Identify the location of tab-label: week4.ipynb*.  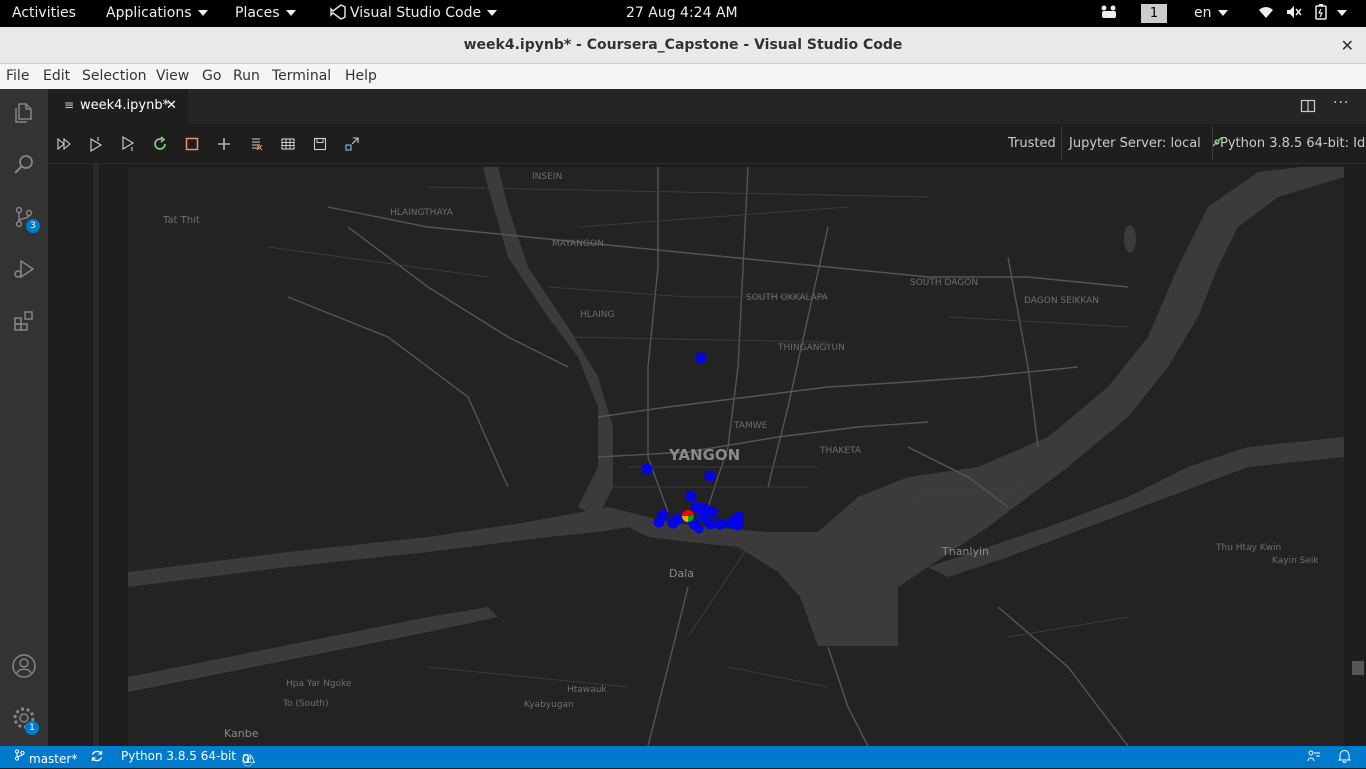
(125, 105).